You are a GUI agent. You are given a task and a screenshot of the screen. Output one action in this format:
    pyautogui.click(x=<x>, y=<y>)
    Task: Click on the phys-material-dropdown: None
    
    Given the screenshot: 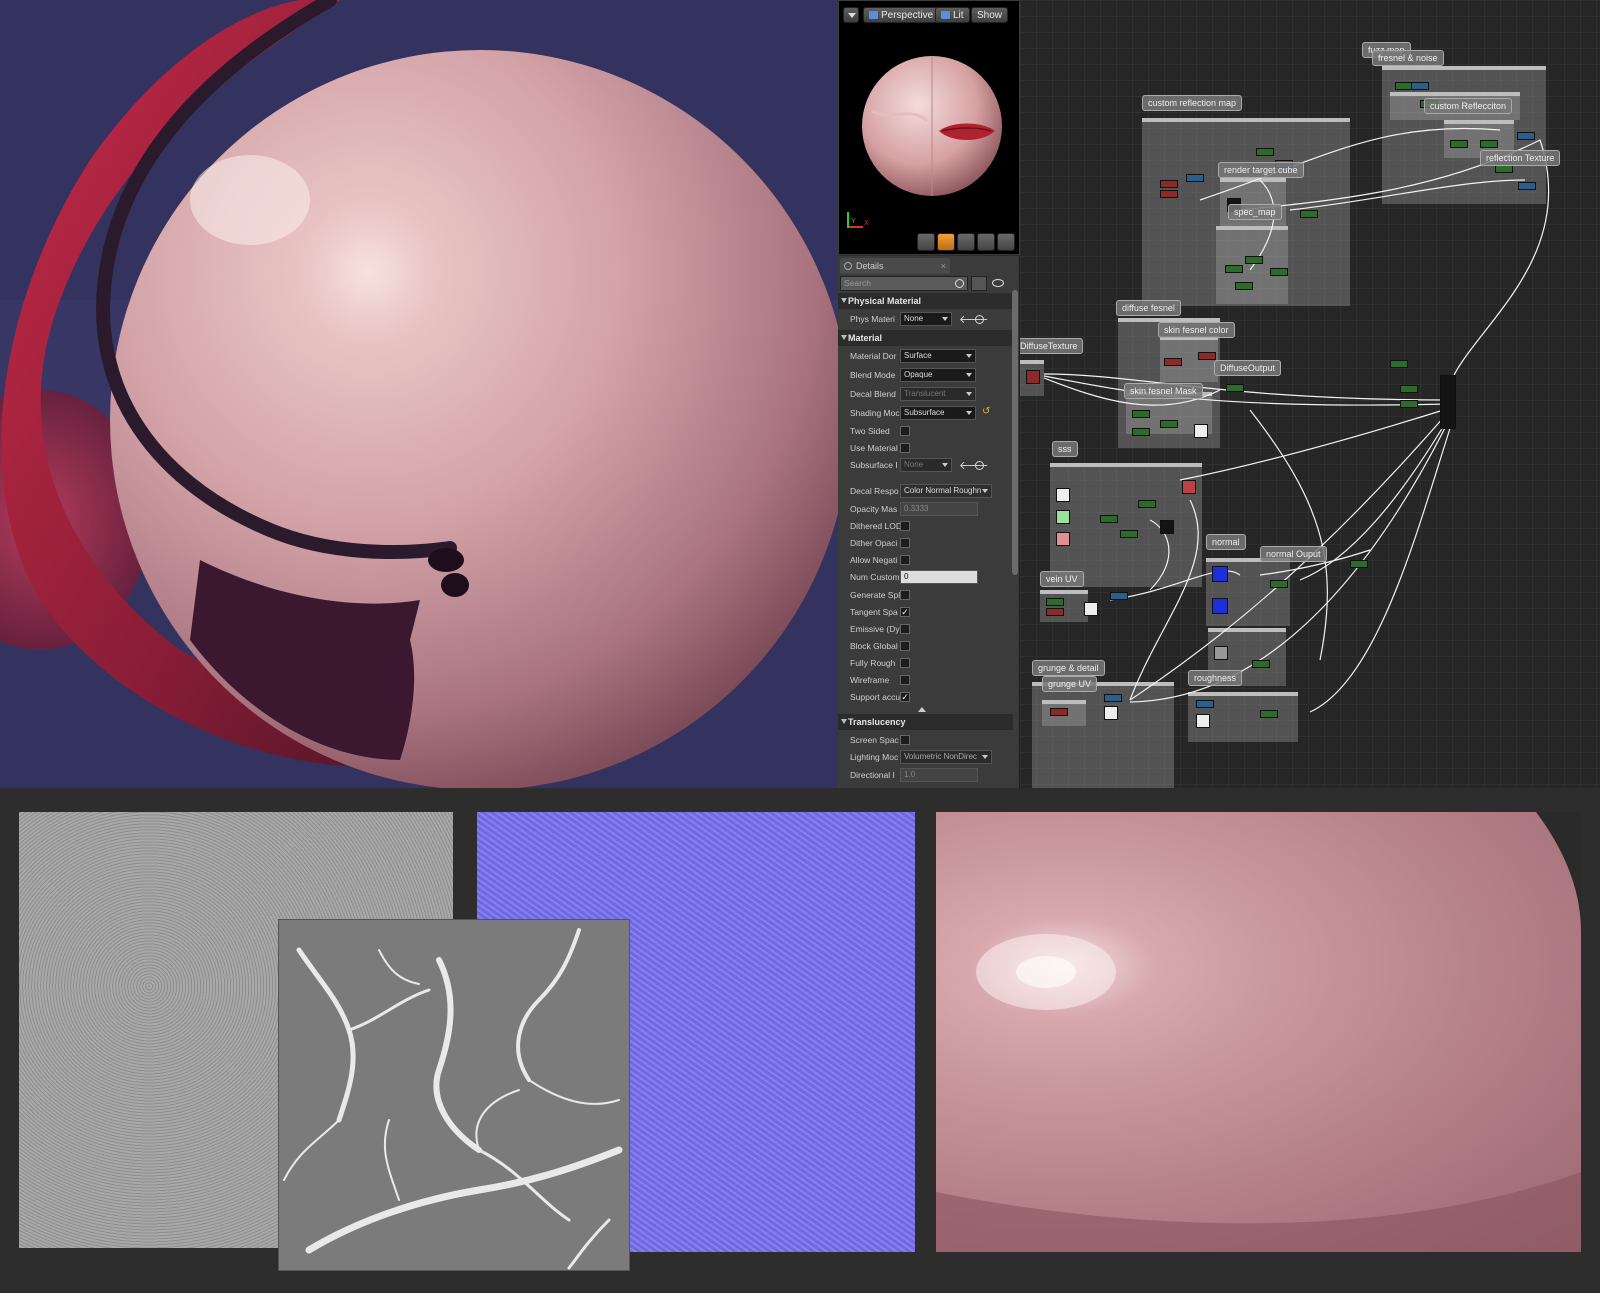 What is the action you would take?
    pyautogui.click(x=926, y=319)
    